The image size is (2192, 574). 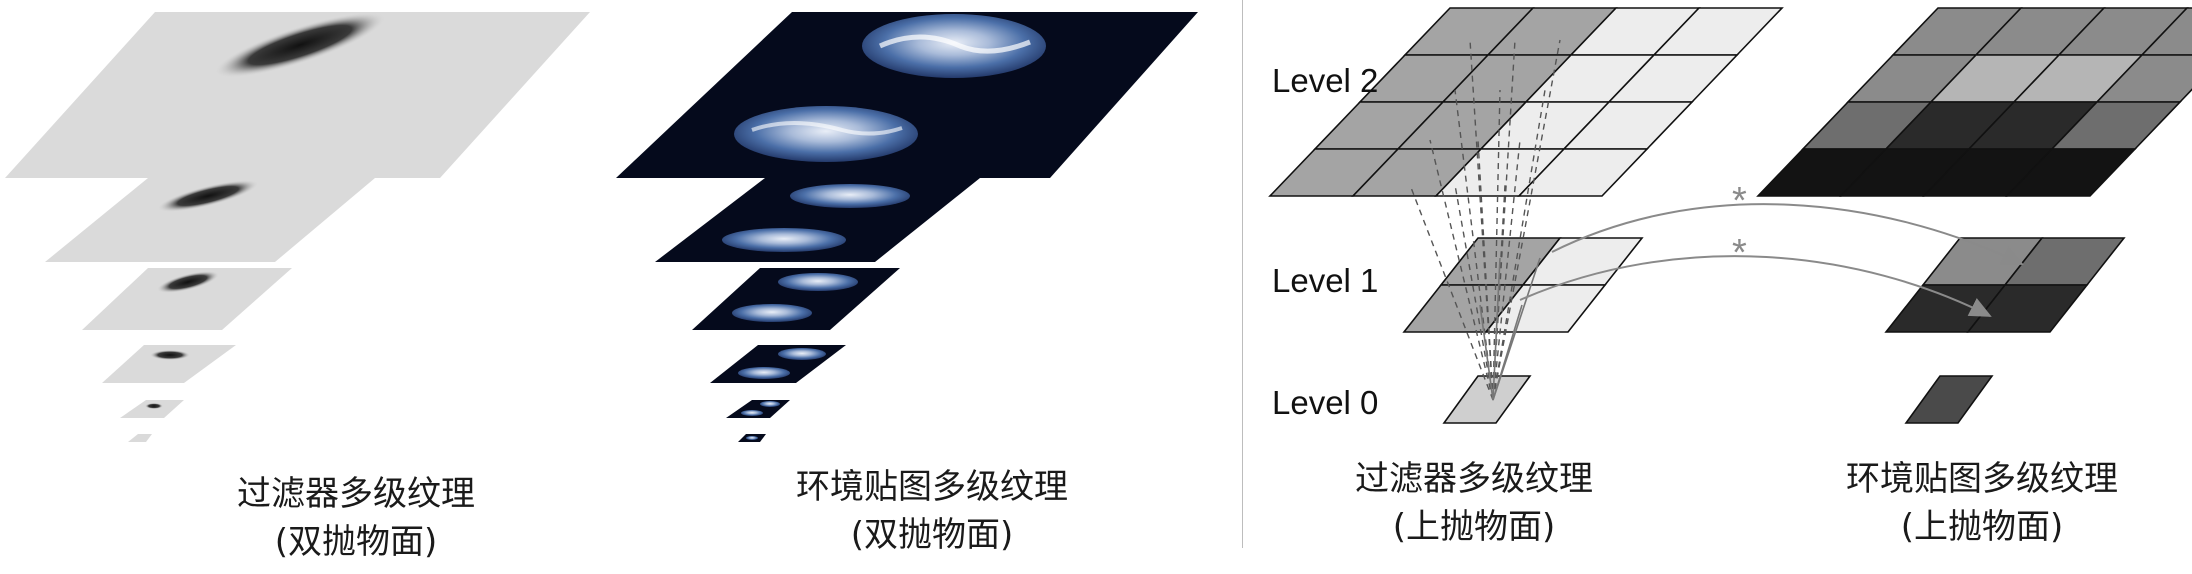 What do you see at coordinates (1739, 253) in the screenshot?
I see `convolution-star-lower: *` at bounding box center [1739, 253].